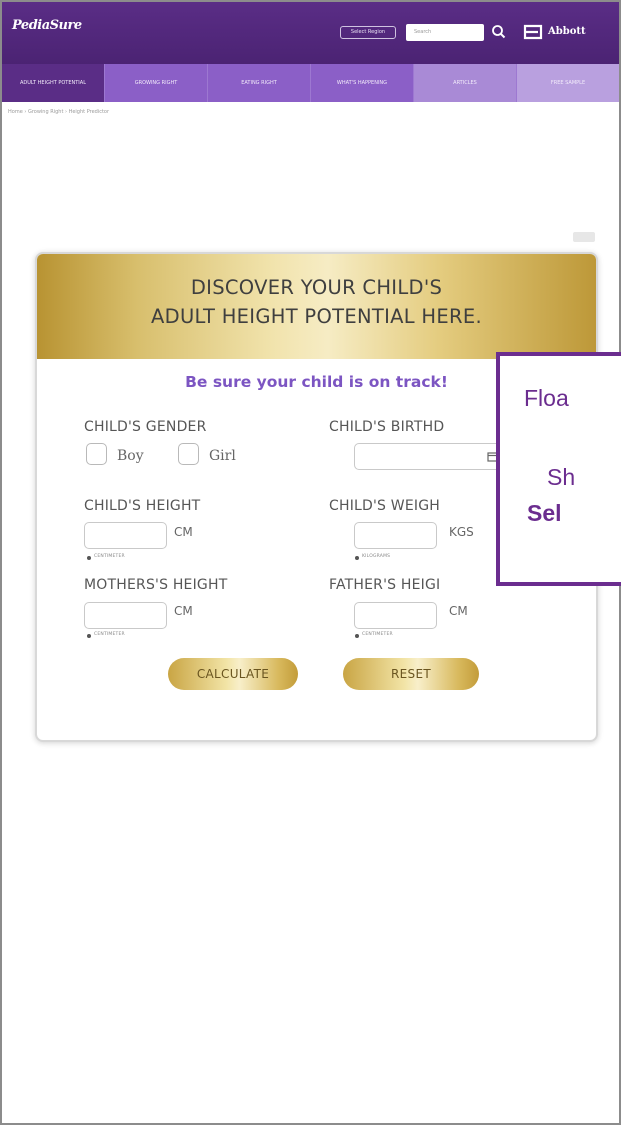  I want to click on child-height-unit: CM, so click(183, 532).